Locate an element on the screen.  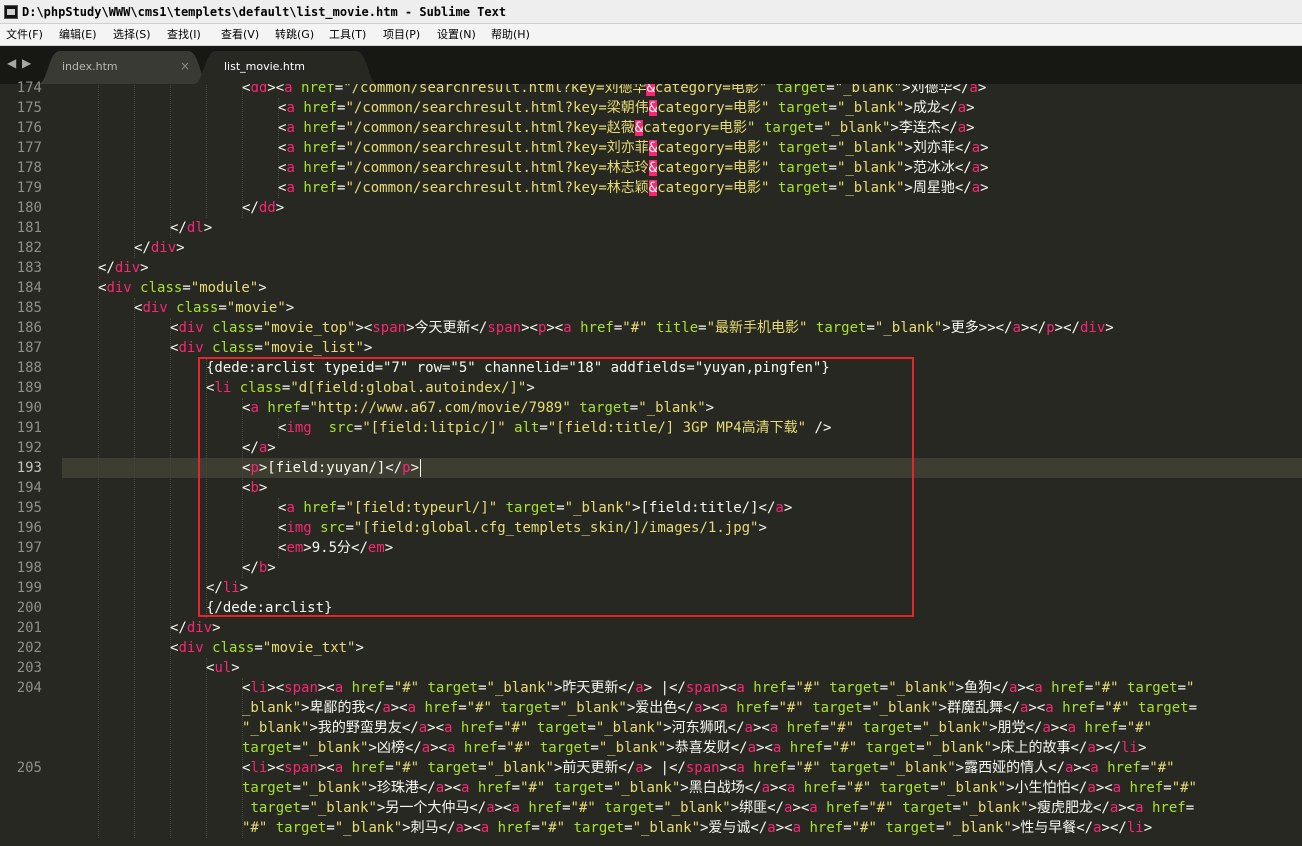
menu-tools: 工具(T) is located at coordinates (347, 35).